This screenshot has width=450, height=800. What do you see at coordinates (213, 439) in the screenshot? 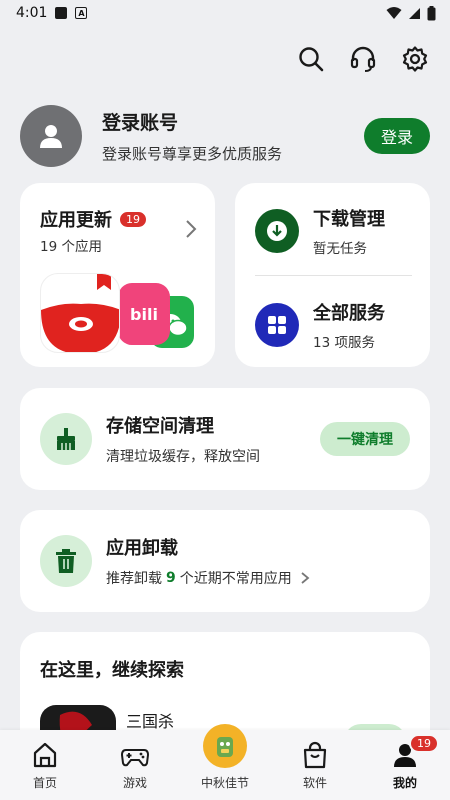
I see `storage-text: 存储空间清理 清理垃圾缓存，释放空间` at bounding box center [213, 439].